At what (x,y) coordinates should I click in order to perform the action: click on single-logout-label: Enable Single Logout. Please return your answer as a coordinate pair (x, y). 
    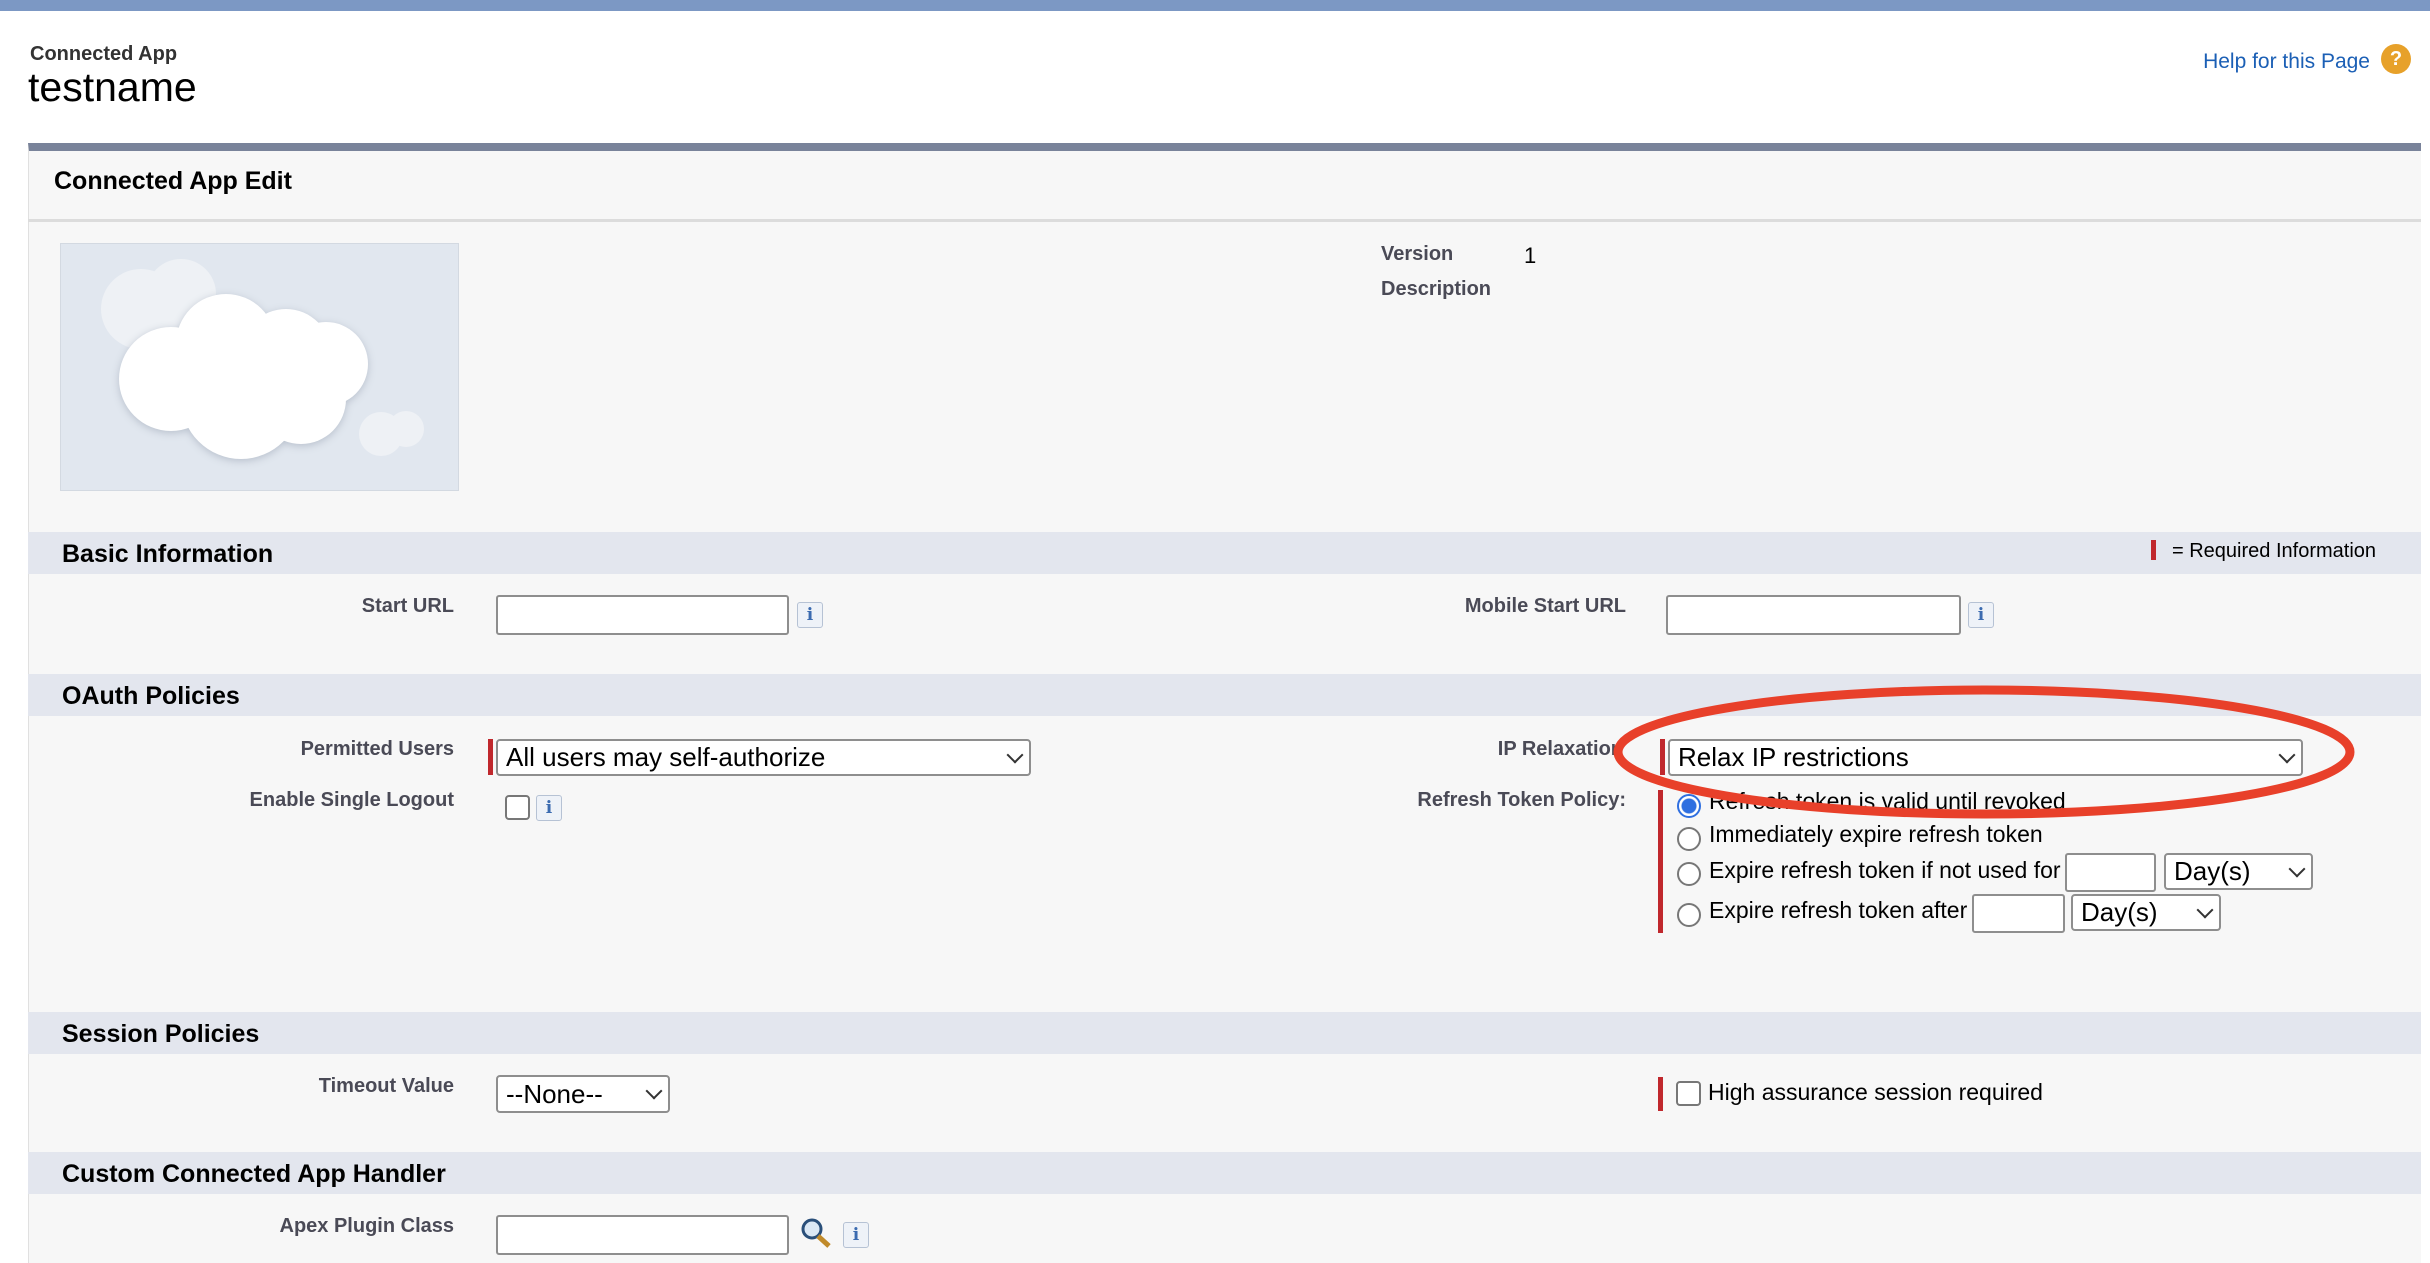
    Looking at the image, I should click on (351, 800).